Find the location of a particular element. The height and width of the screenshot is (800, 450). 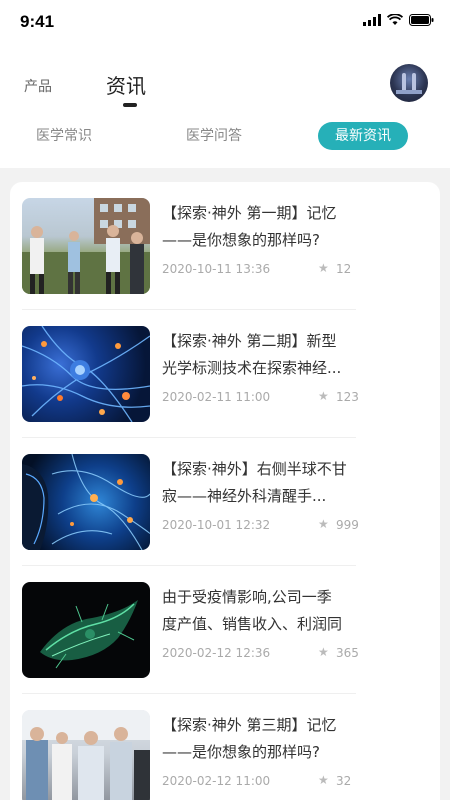

article-count: 365 is located at coordinates (347, 653).